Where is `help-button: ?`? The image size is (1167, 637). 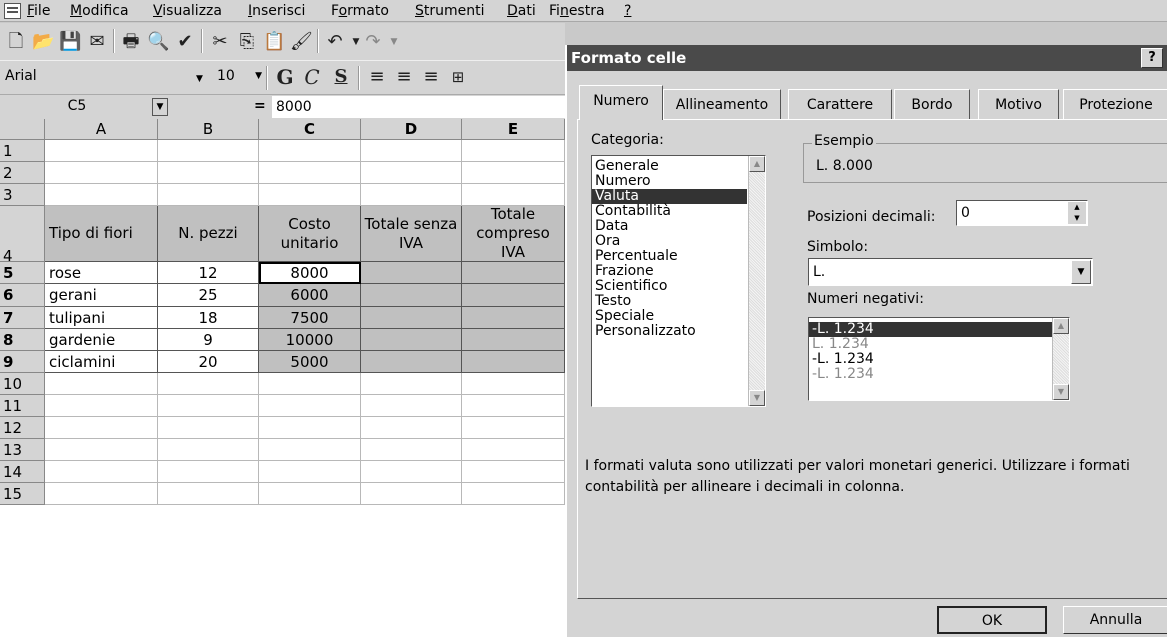
help-button: ? is located at coordinates (1152, 58).